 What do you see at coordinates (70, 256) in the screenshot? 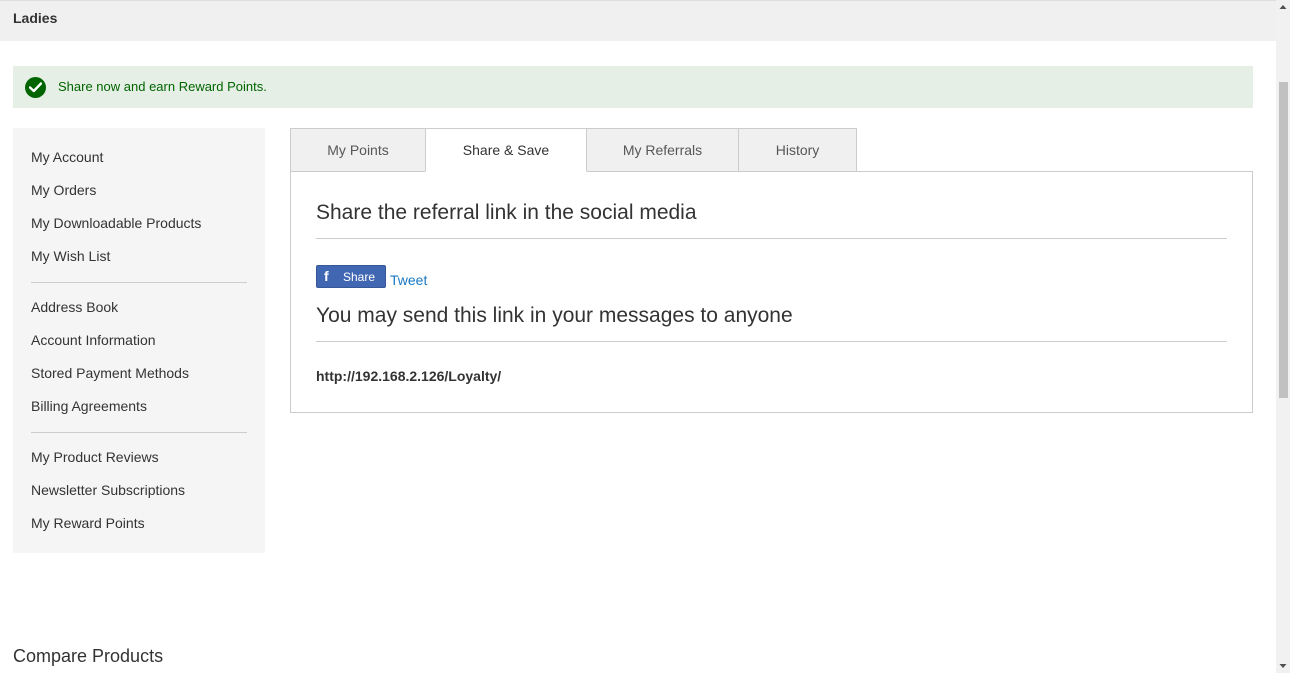
I see `sidebar-item-wish-list: My Wish List` at bounding box center [70, 256].